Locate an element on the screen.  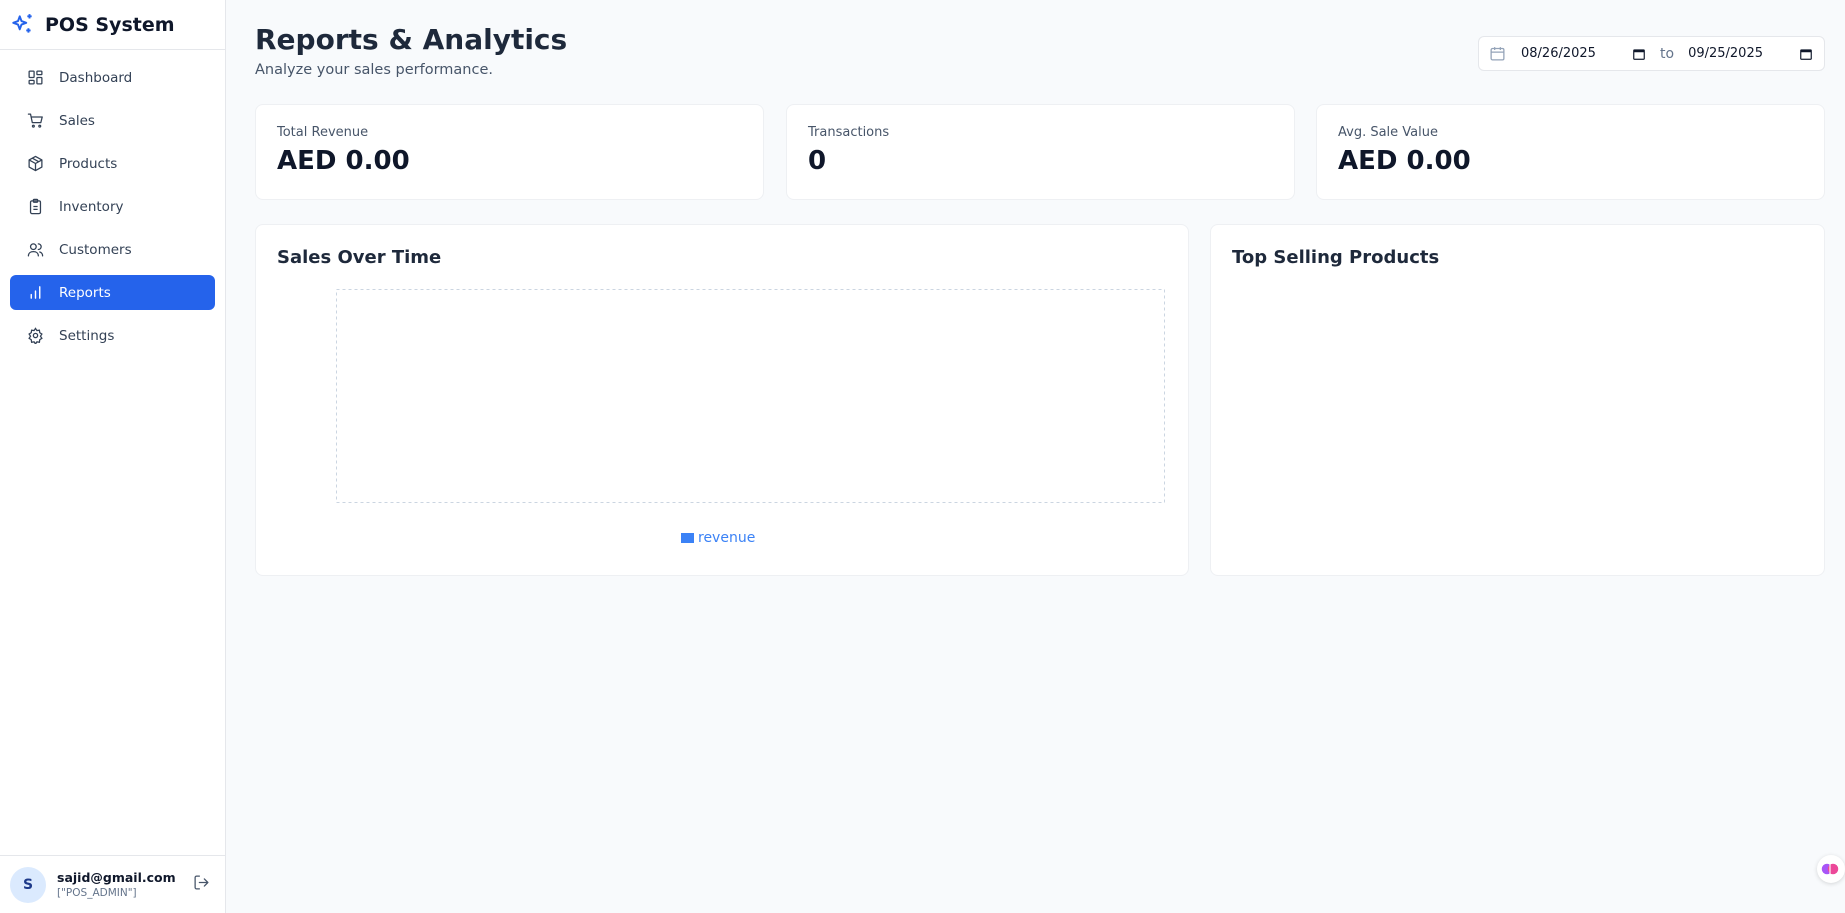
stat-card-transactions: Transactions 0 is located at coordinates (1040, 152).